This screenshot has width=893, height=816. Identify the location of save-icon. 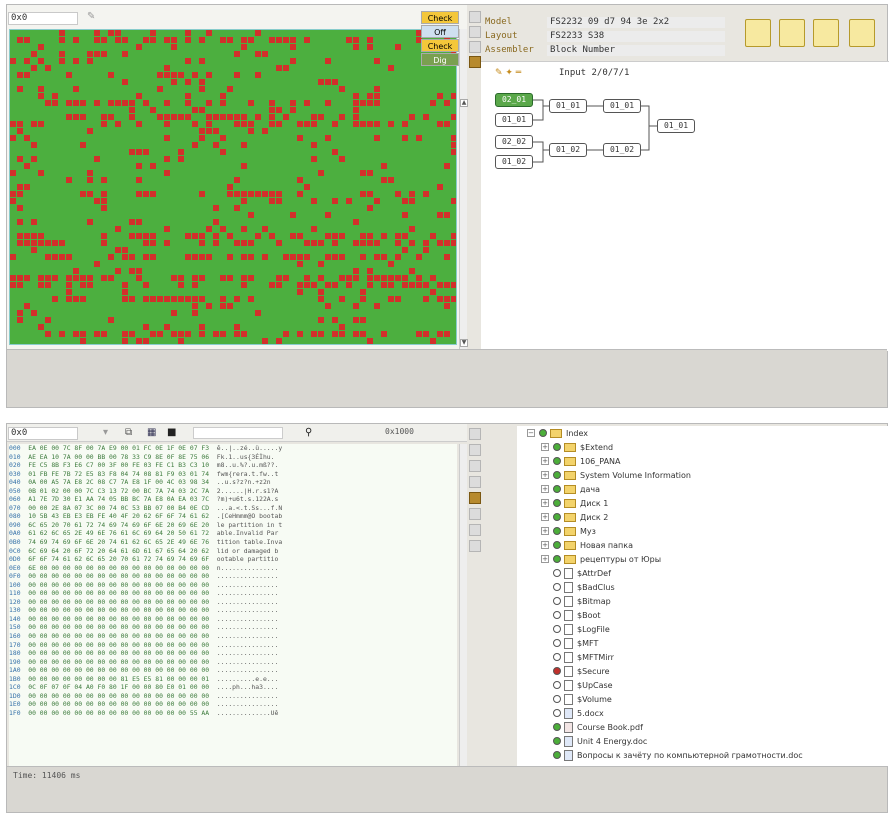
(862, 33).